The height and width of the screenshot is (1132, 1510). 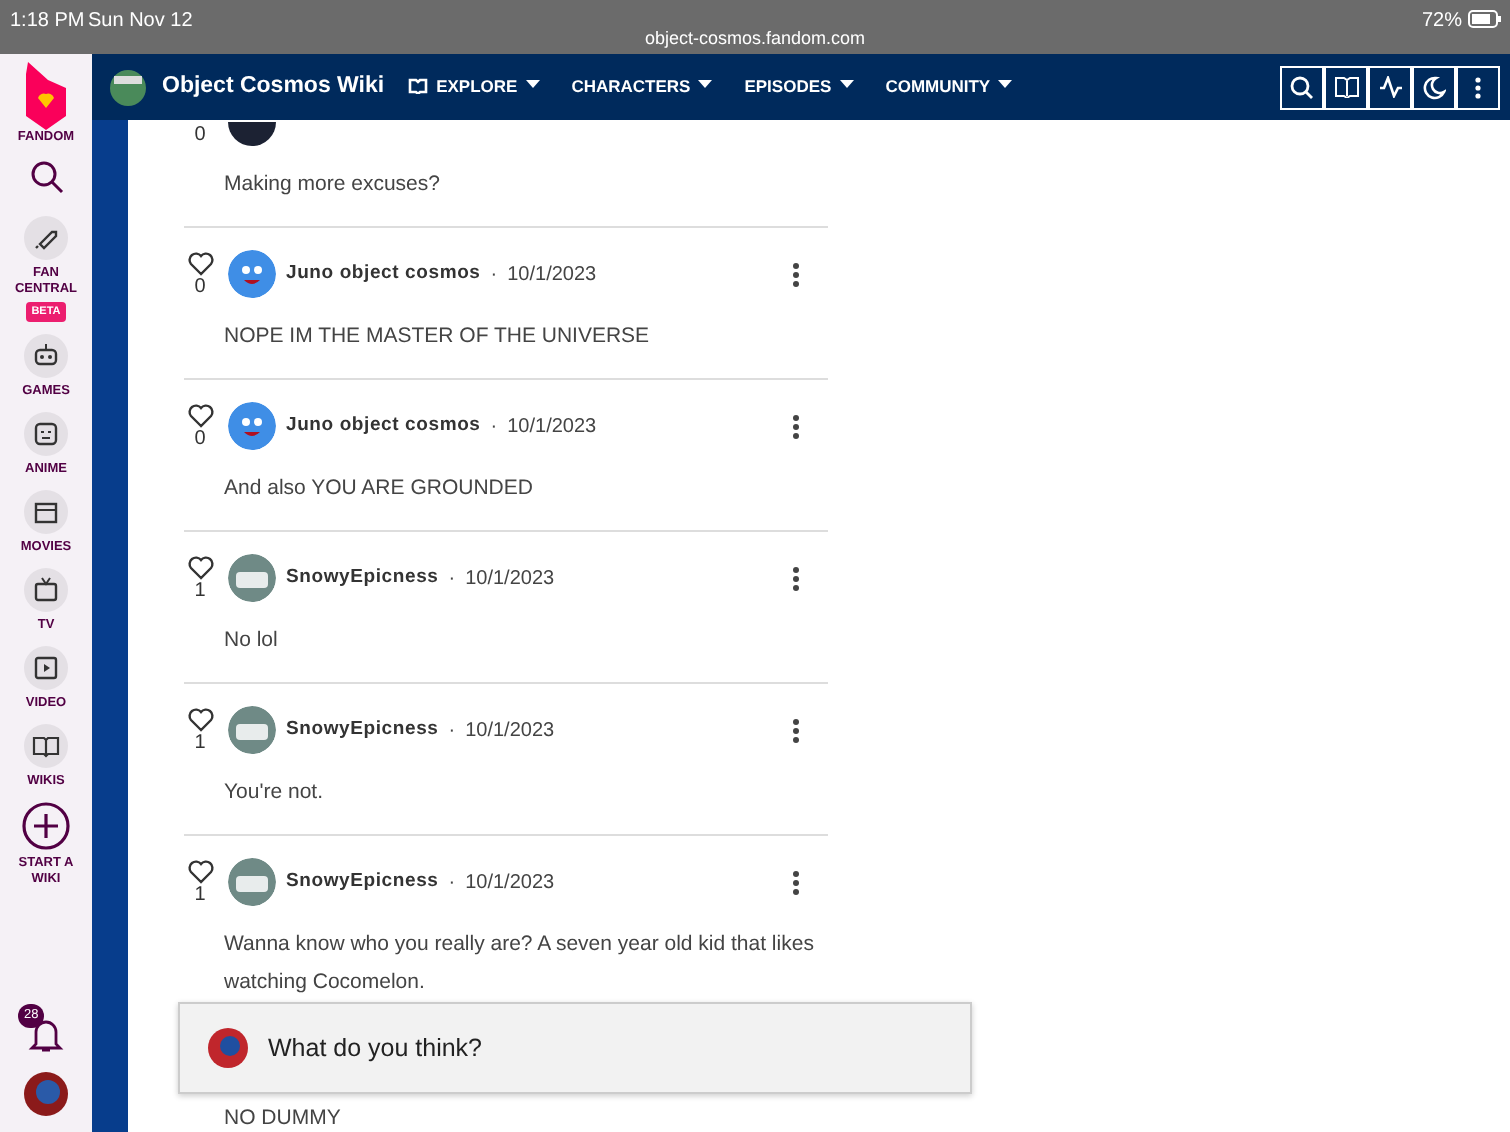 I want to click on comment-text: And also YOU ARE GROUNDED, so click(x=379, y=489).